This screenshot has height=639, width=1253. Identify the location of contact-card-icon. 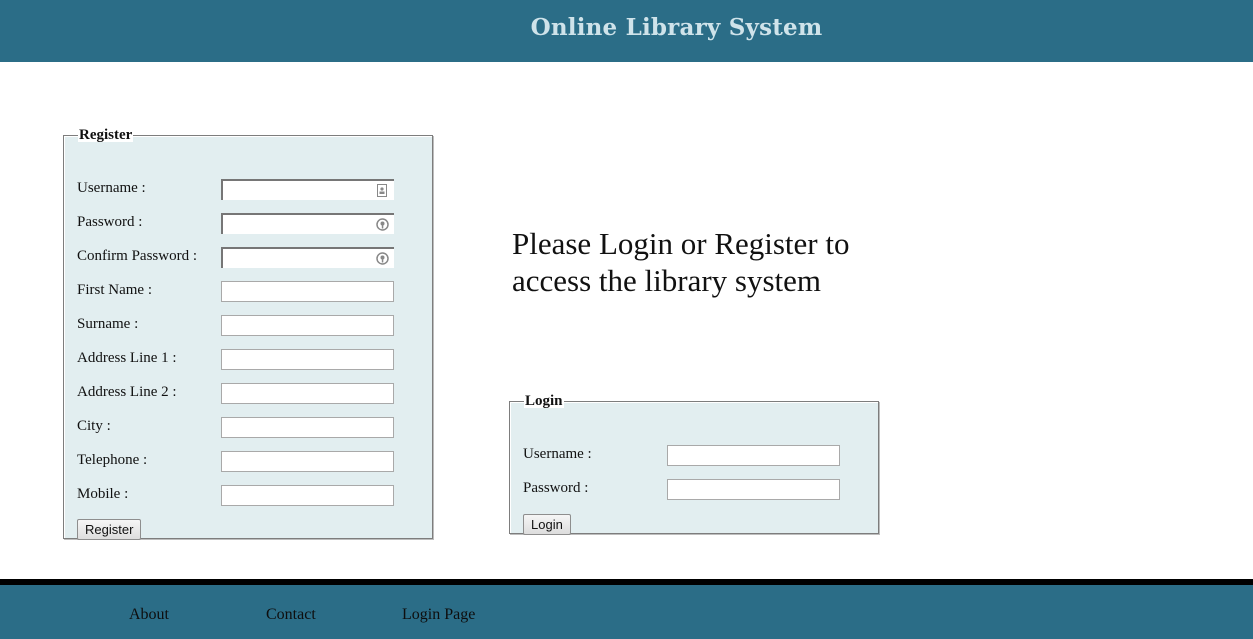
(382, 190).